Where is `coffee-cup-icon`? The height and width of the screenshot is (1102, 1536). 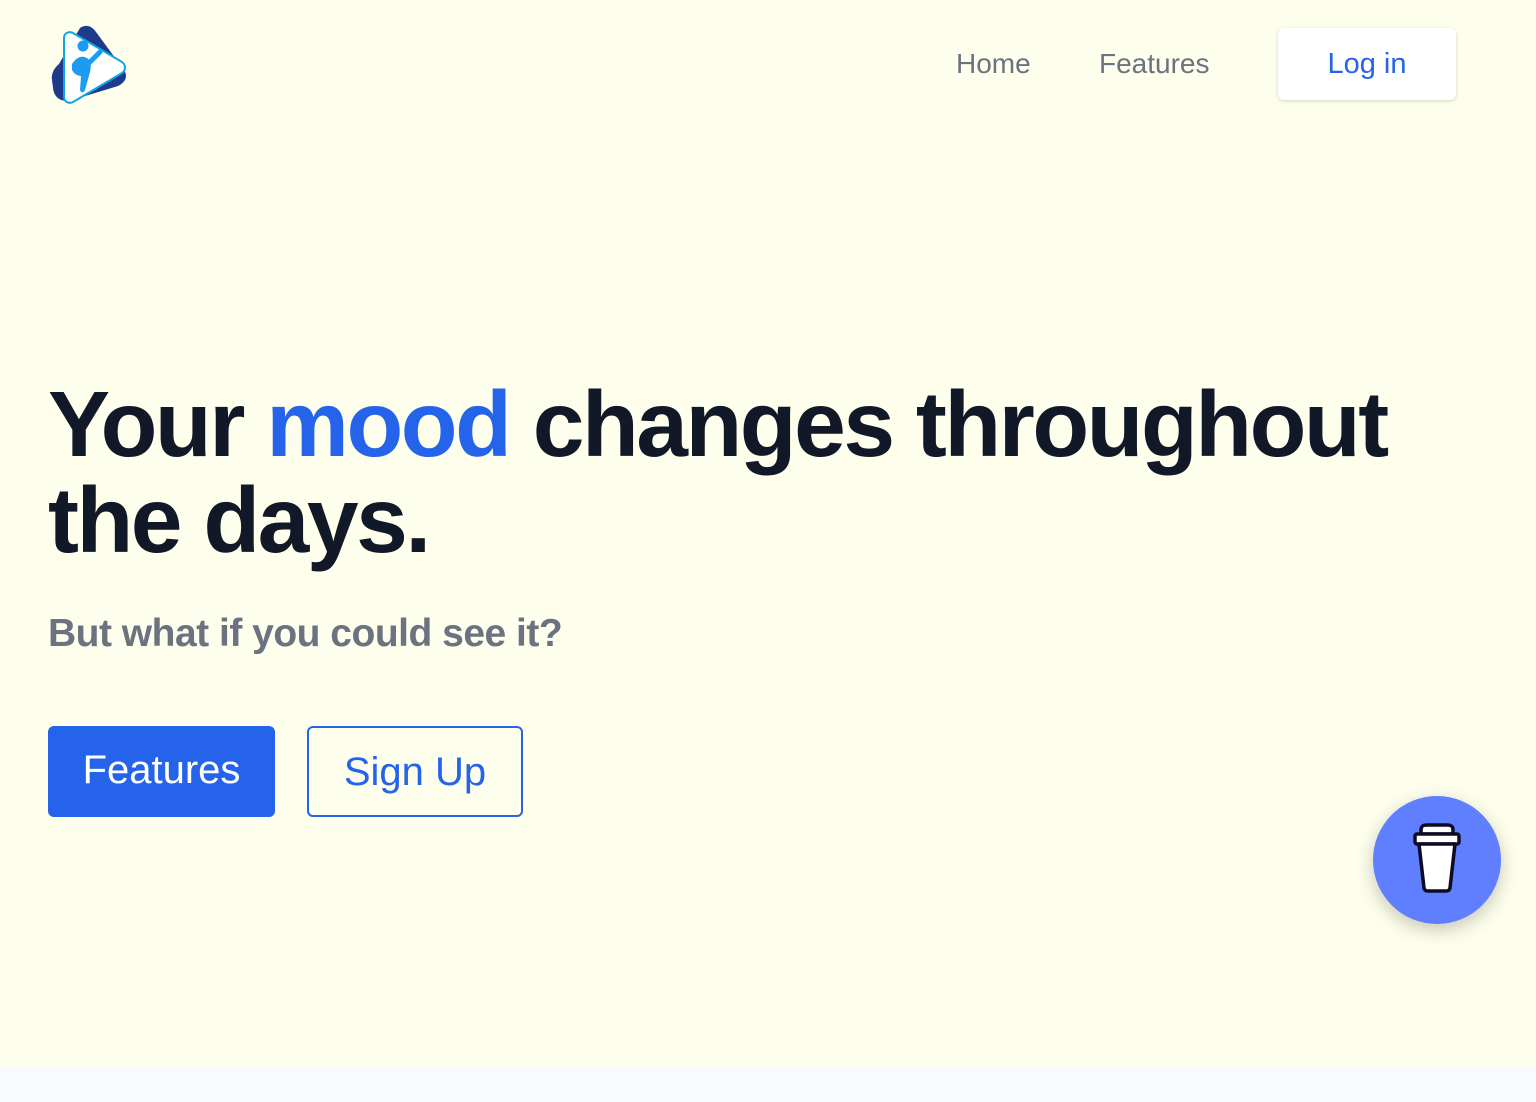 coffee-cup-icon is located at coordinates (1437, 858).